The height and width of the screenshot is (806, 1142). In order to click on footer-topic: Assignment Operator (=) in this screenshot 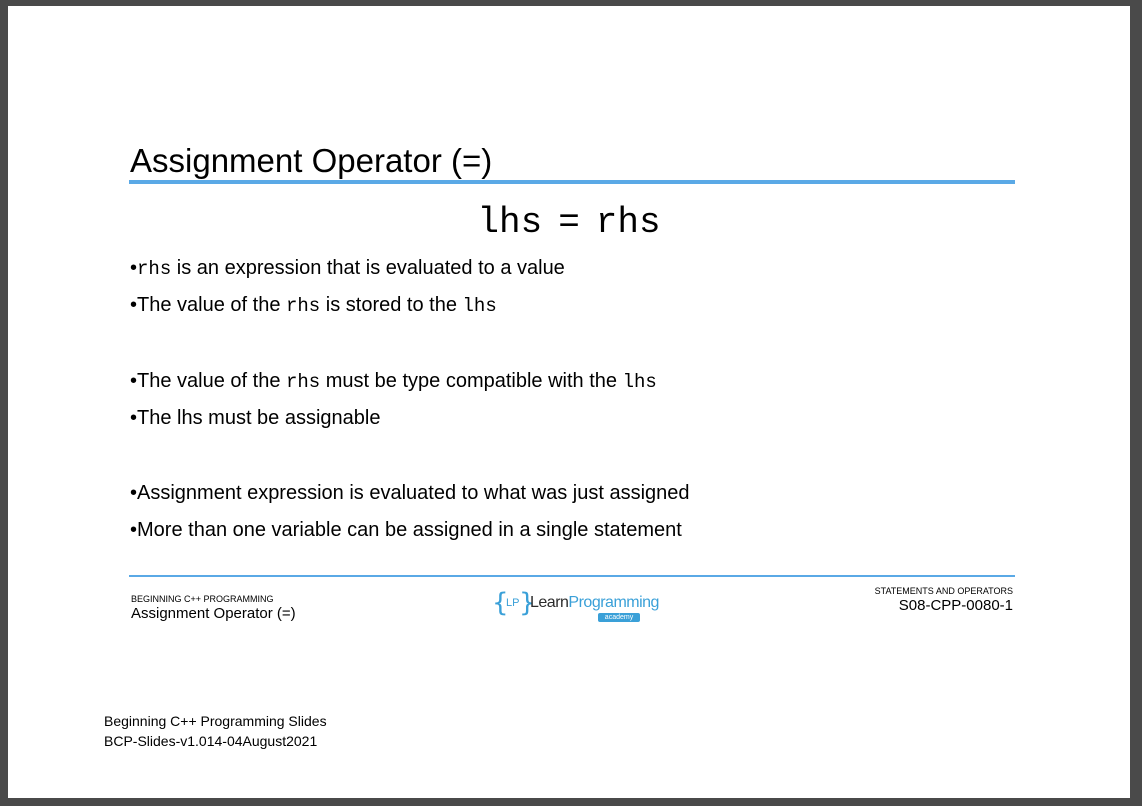, I will do `click(213, 613)`.